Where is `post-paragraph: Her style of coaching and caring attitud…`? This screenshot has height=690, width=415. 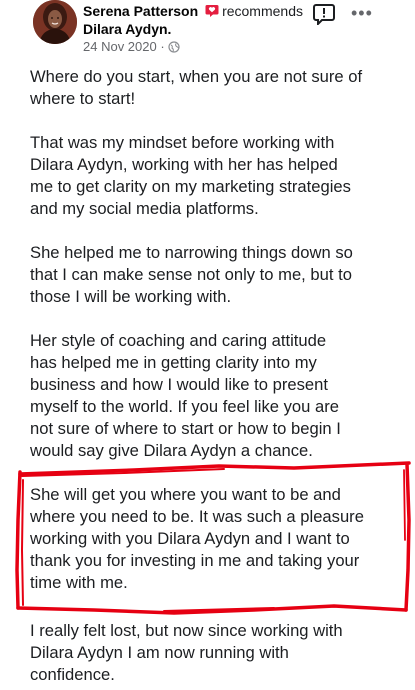
post-paragraph: Her style of coaching and caring attitud… is located at coordinates (185, 395).